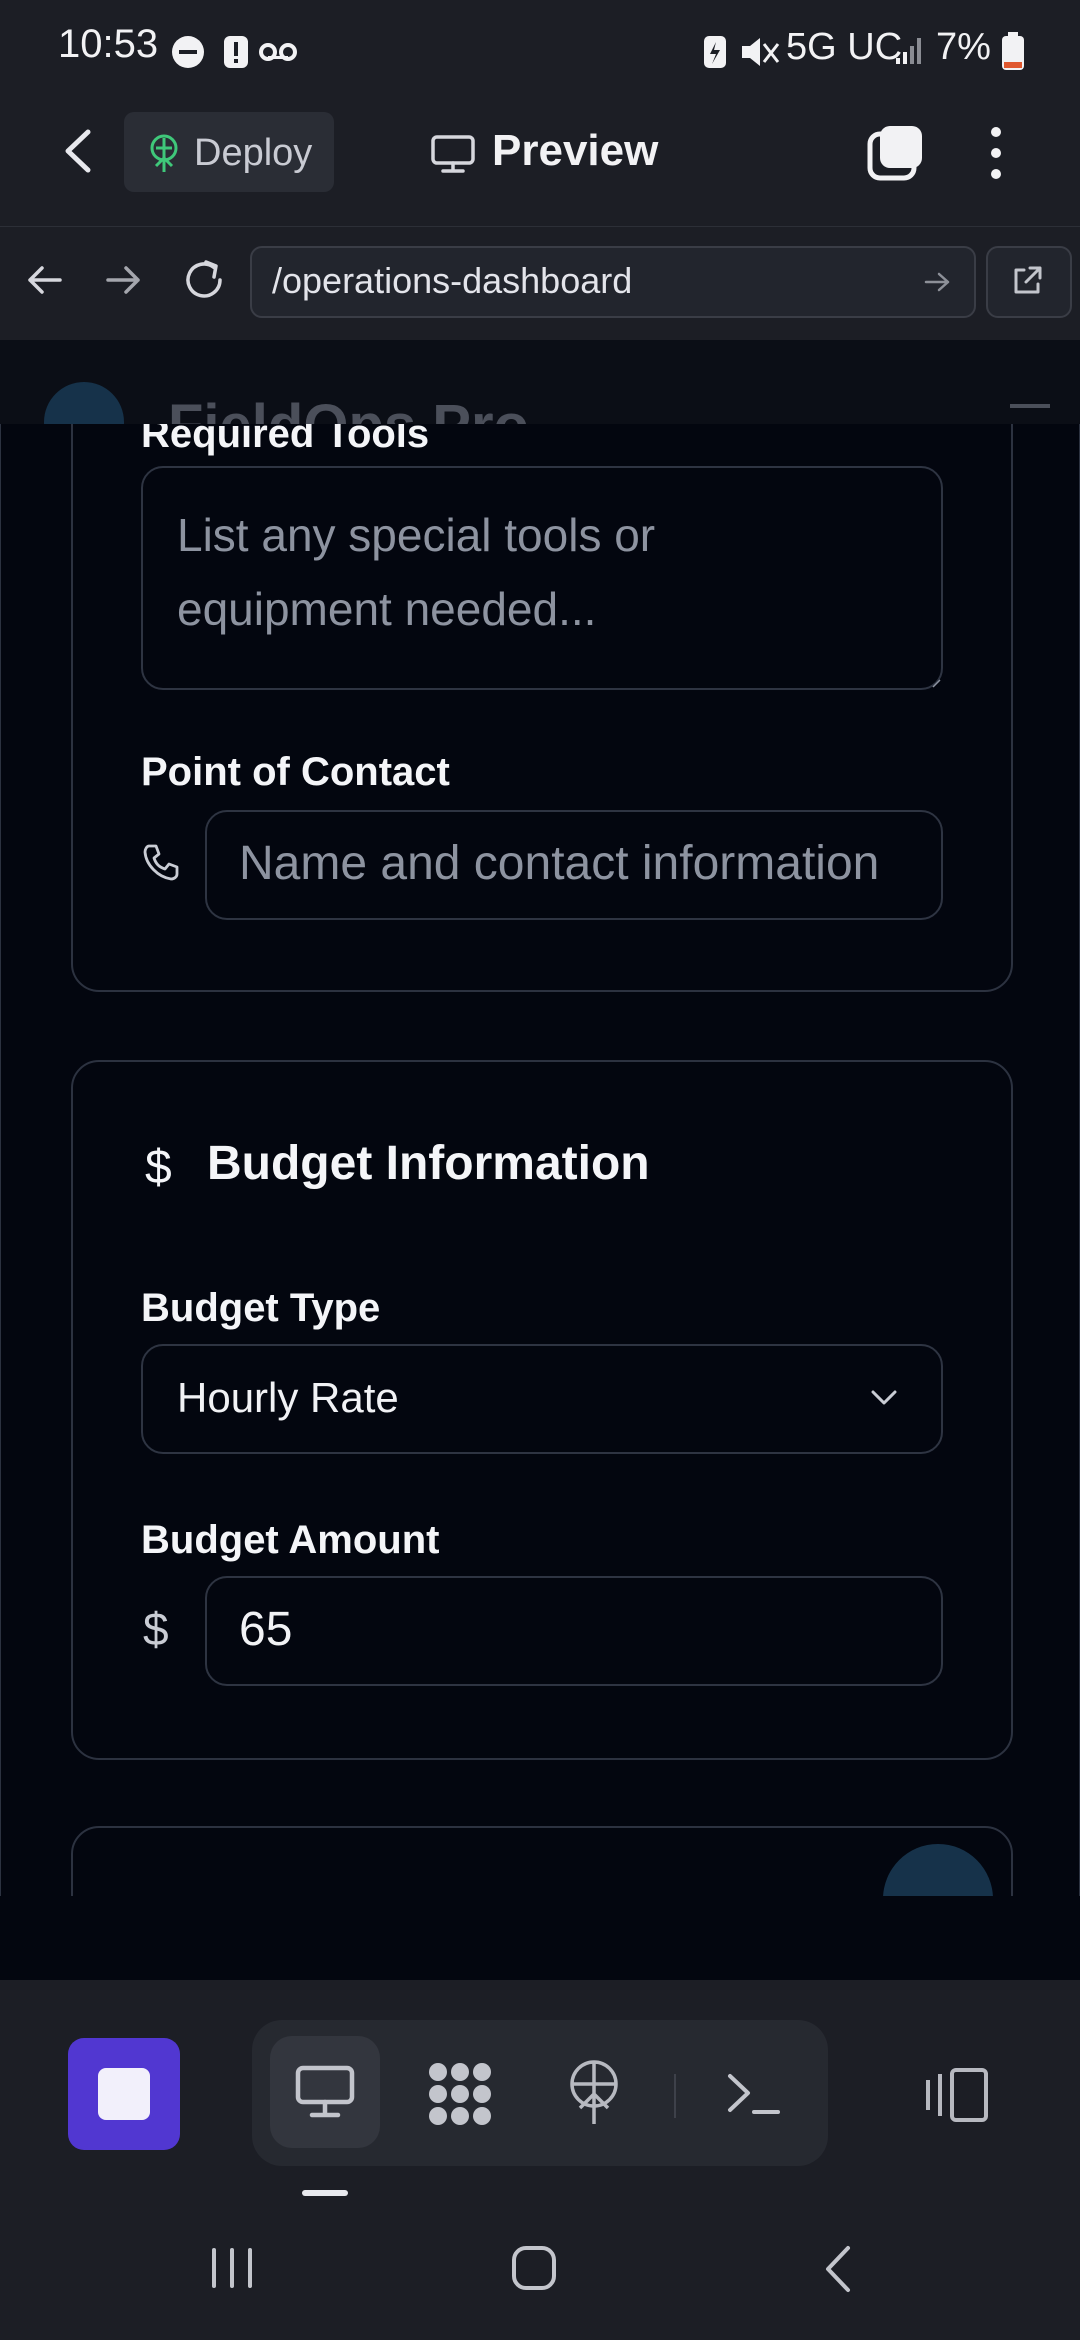 The image size is (1080, 2340). I want to click on resize-handle-icon, so click(936, 683).